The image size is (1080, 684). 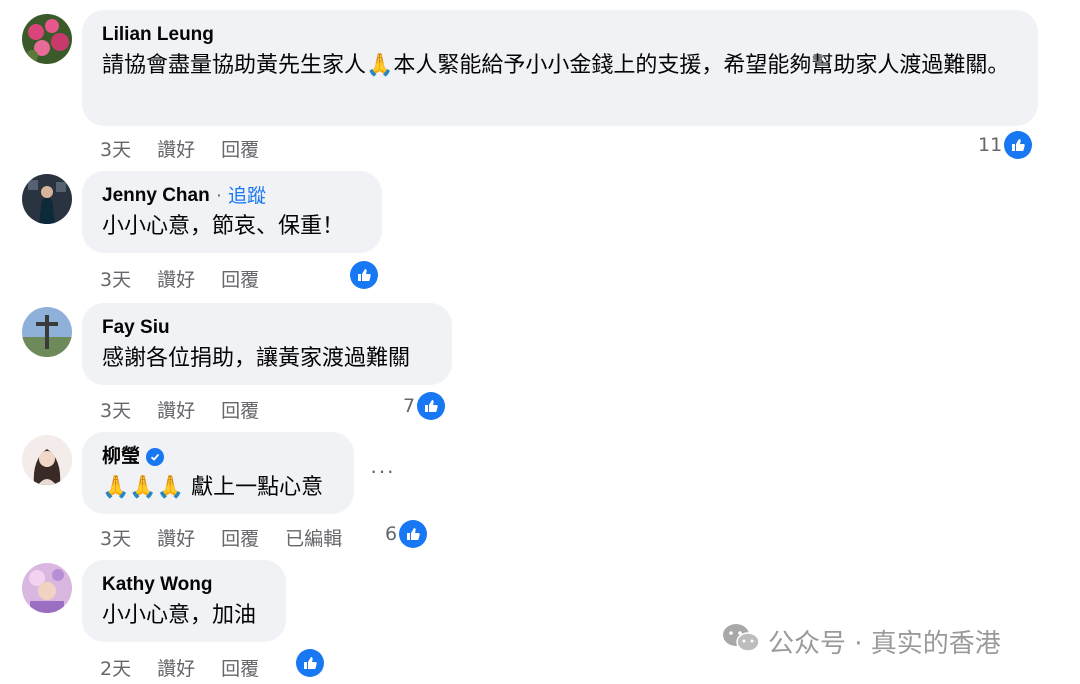 I want to click on reaction-count: 11, so click(x=1005, y=145).